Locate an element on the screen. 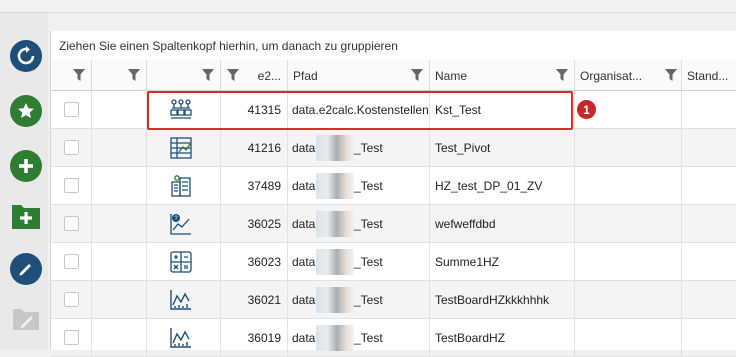  id-cell: 37489 is located at coordinates (254, 185).